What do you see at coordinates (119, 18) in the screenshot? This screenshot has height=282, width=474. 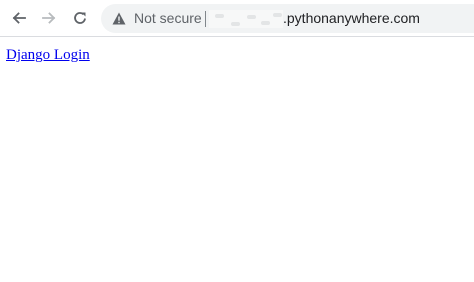 I see `warning-triangle-icon` at bounding box center [119, 18].